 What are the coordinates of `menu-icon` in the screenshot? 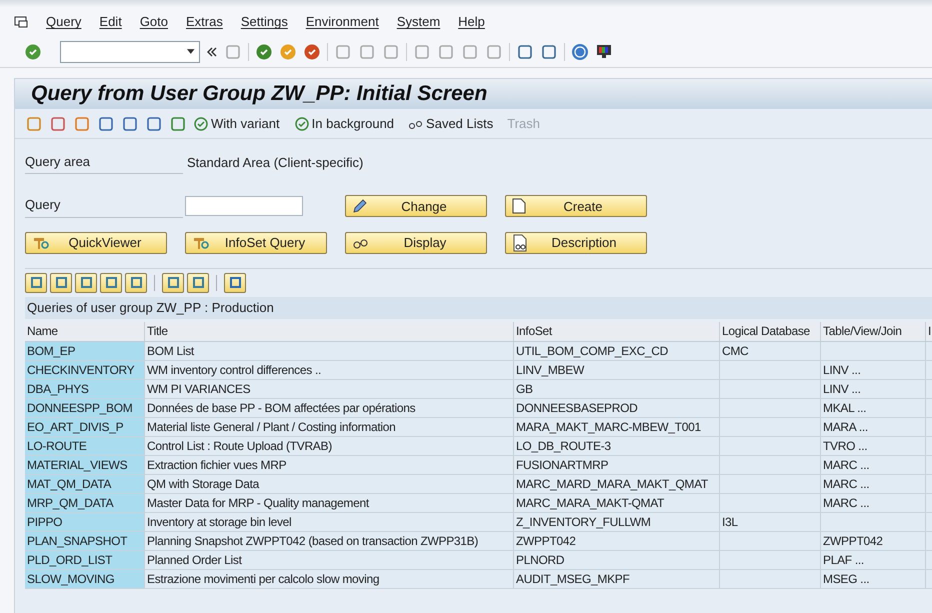 It's located at (21, 22).